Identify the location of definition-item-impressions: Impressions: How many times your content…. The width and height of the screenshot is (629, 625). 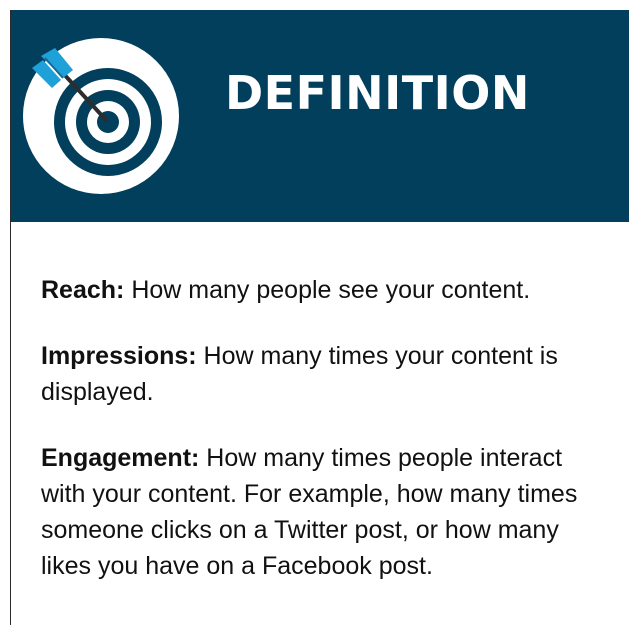
(326, 374).